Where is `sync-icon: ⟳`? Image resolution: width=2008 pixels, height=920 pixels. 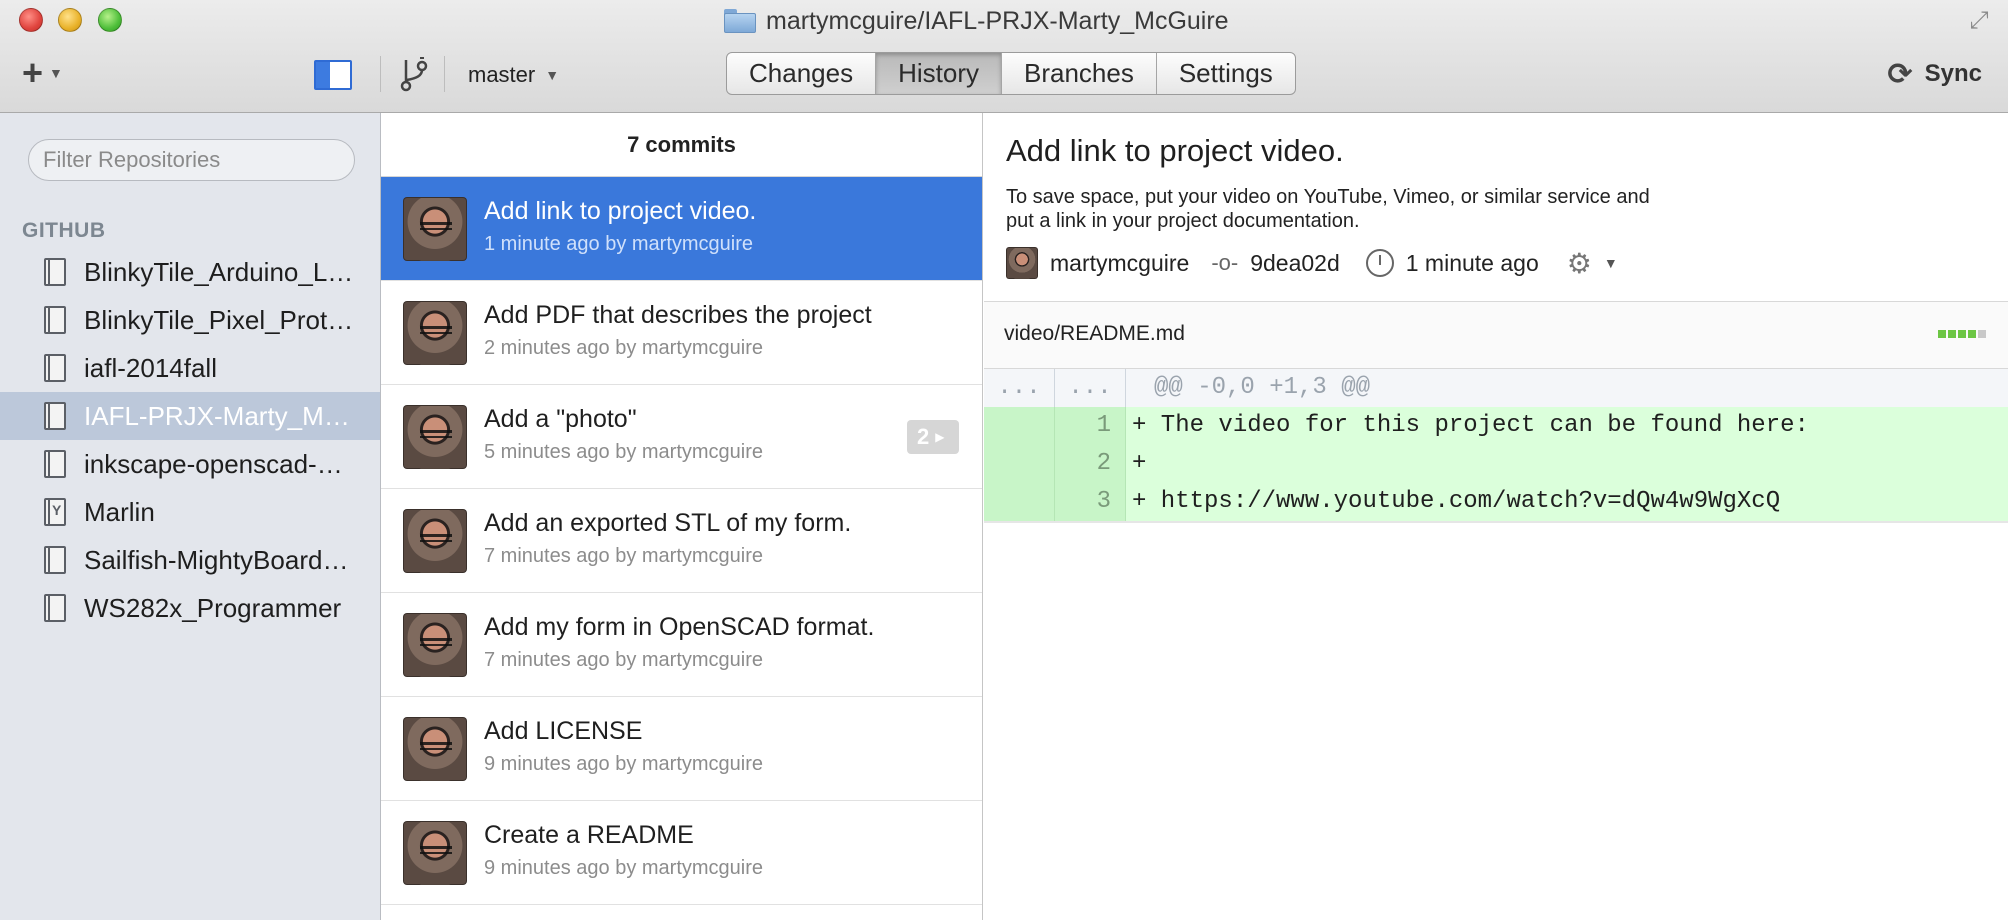 sync-icon: ⟳ is located at coordinates (1900, 74).